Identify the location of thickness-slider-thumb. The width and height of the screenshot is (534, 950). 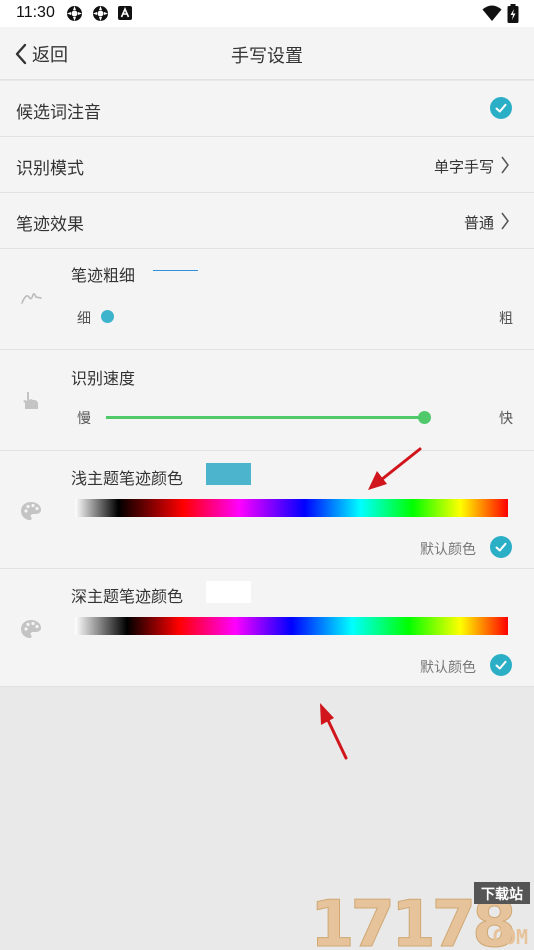
(107, 316).